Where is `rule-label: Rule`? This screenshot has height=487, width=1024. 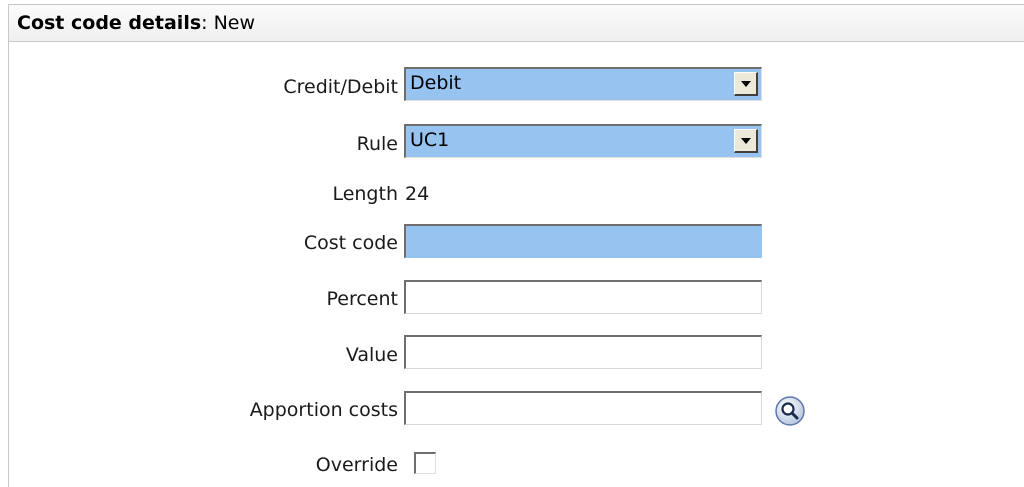
rule-label: Rule is located at coordinates (377, 144).